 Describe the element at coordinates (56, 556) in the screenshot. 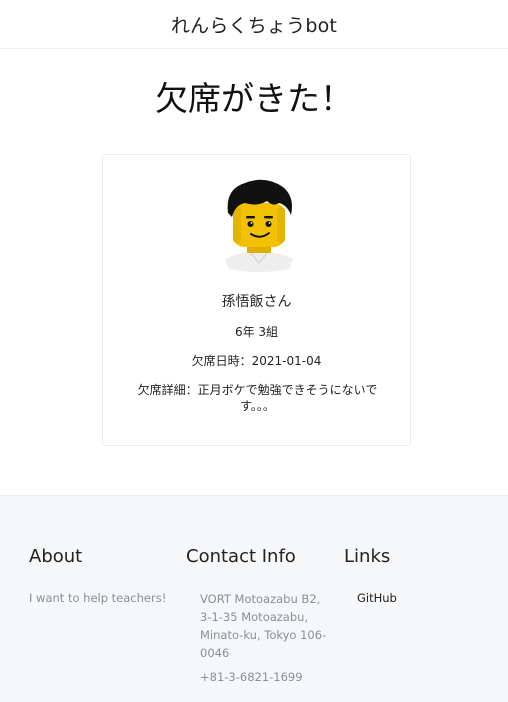

I see `about-heading: About` at that location.